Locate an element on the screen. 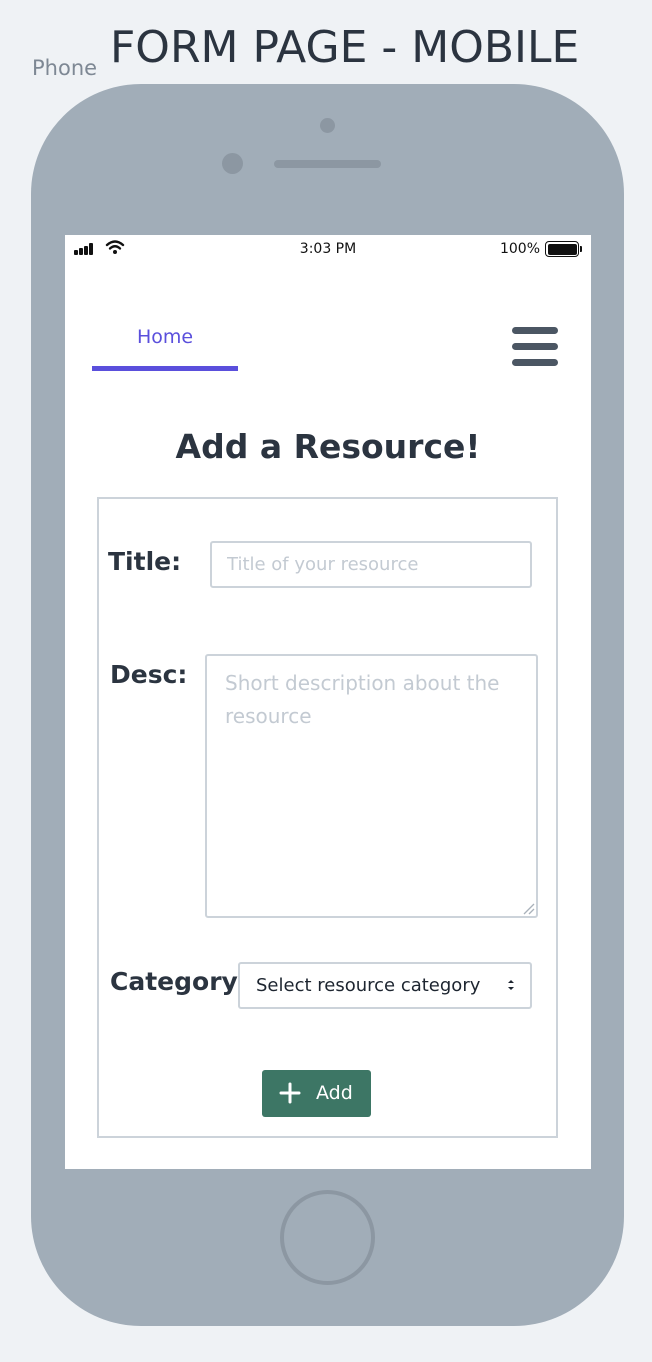 This screenshot has width=652, height=1362. title-input is located at coordinates (371, 564).